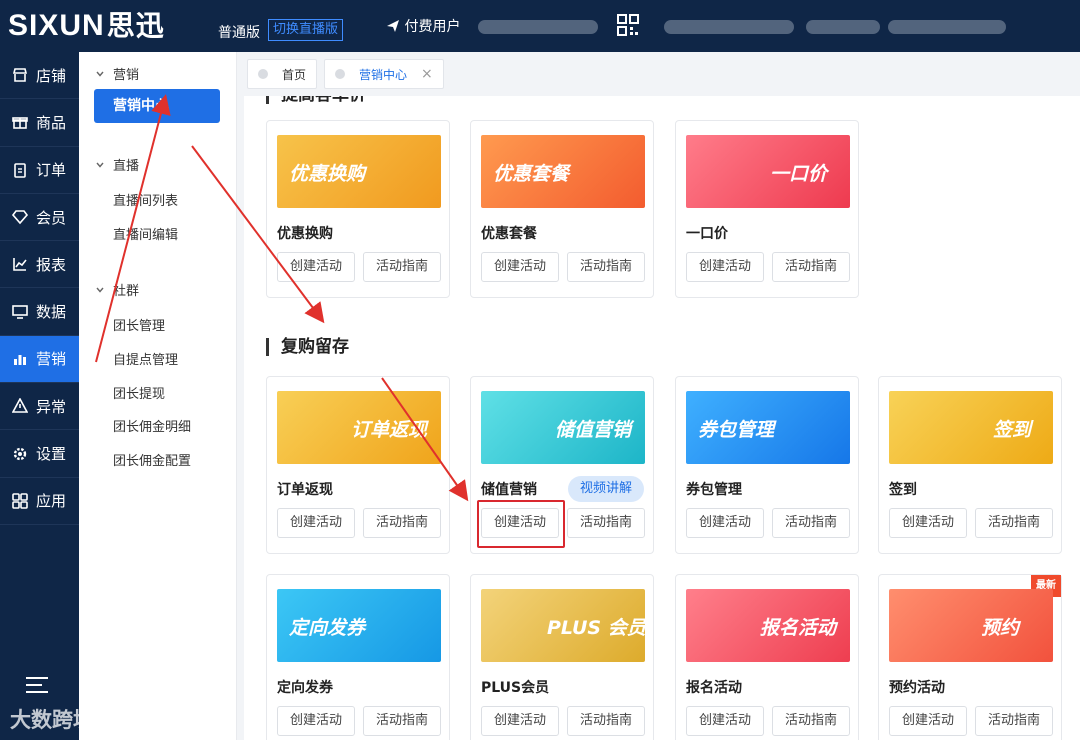  What do you see at coordinates (658, 74) in the screenshot?
I see `tab-bar: 首页 营销中心 ×` at bounding box center [658, 74].